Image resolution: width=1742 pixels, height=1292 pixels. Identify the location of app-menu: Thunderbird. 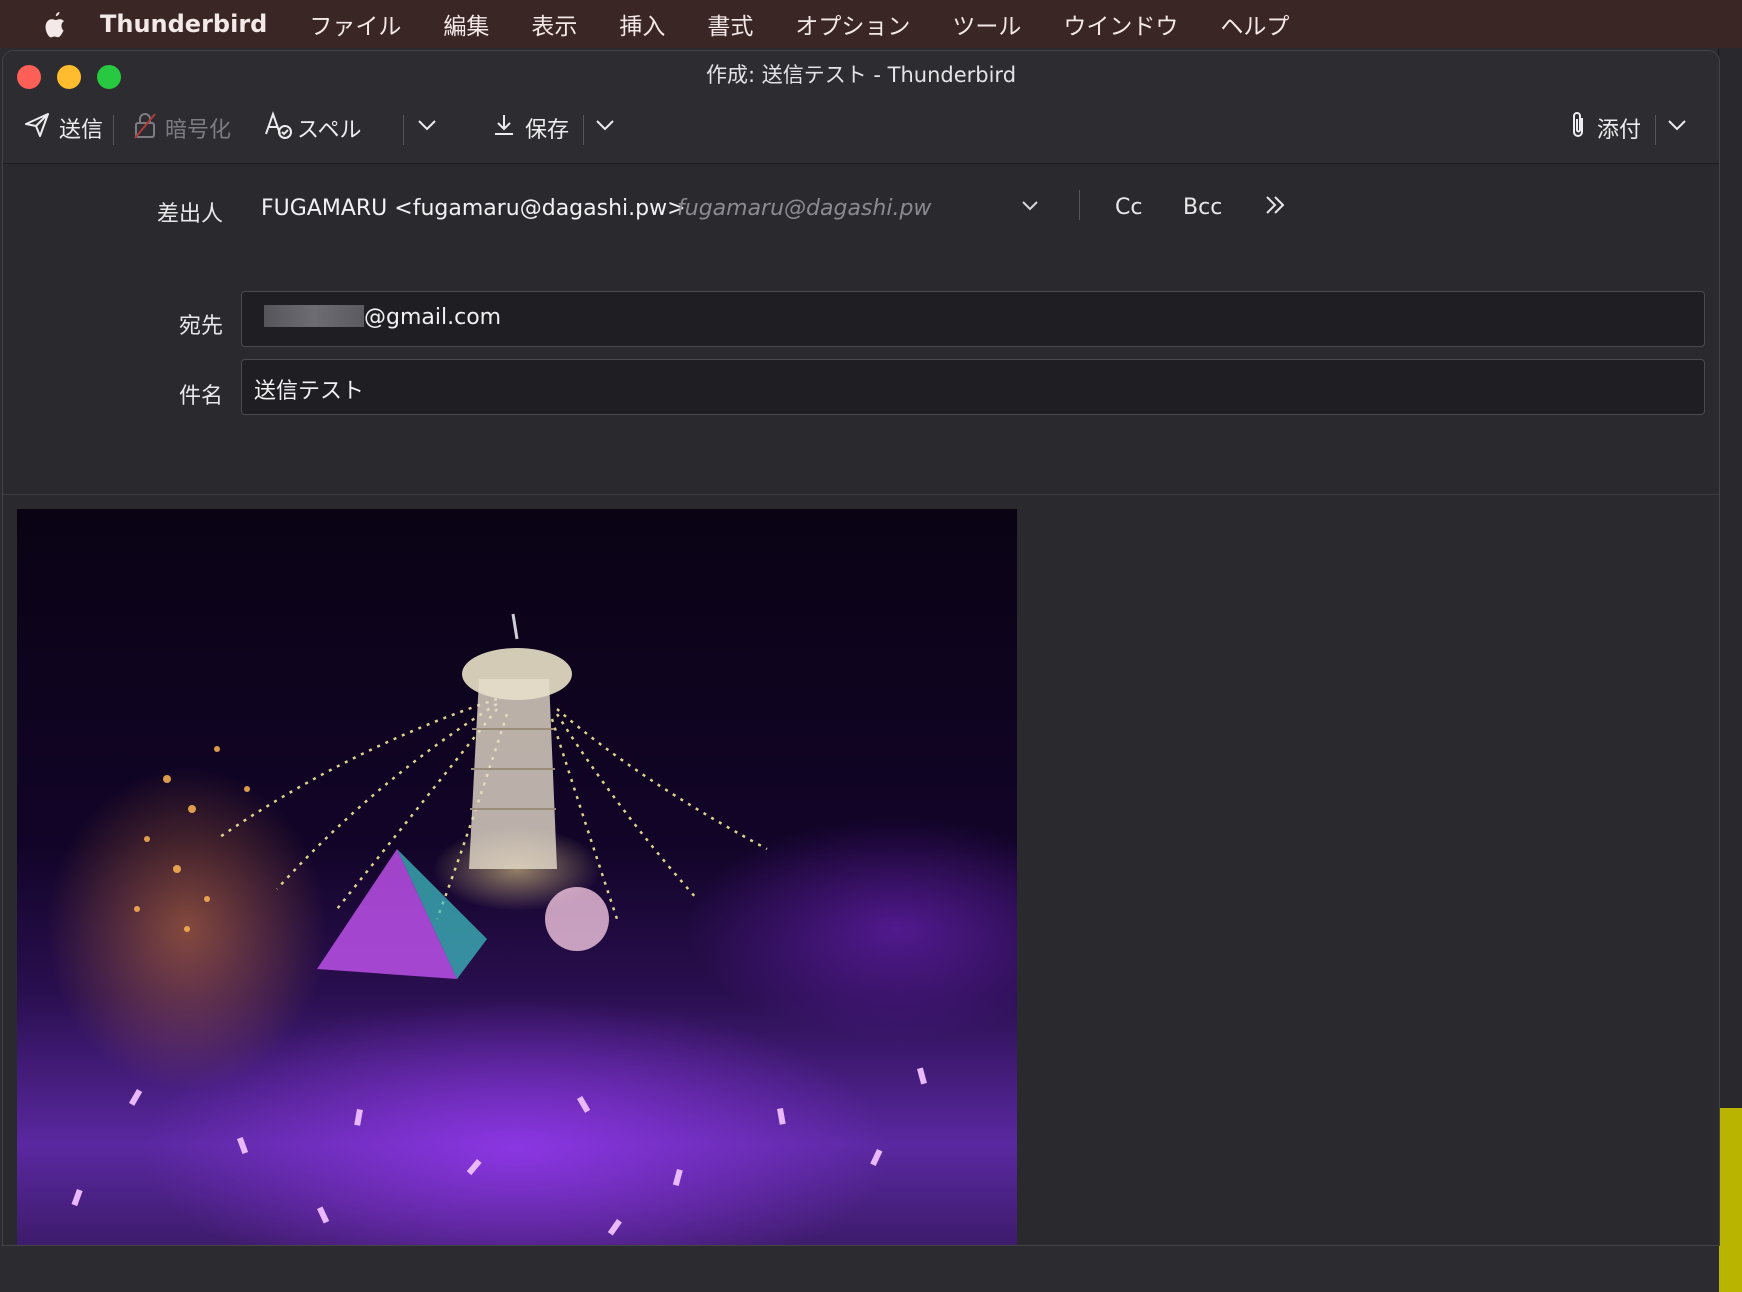
(183, 24).